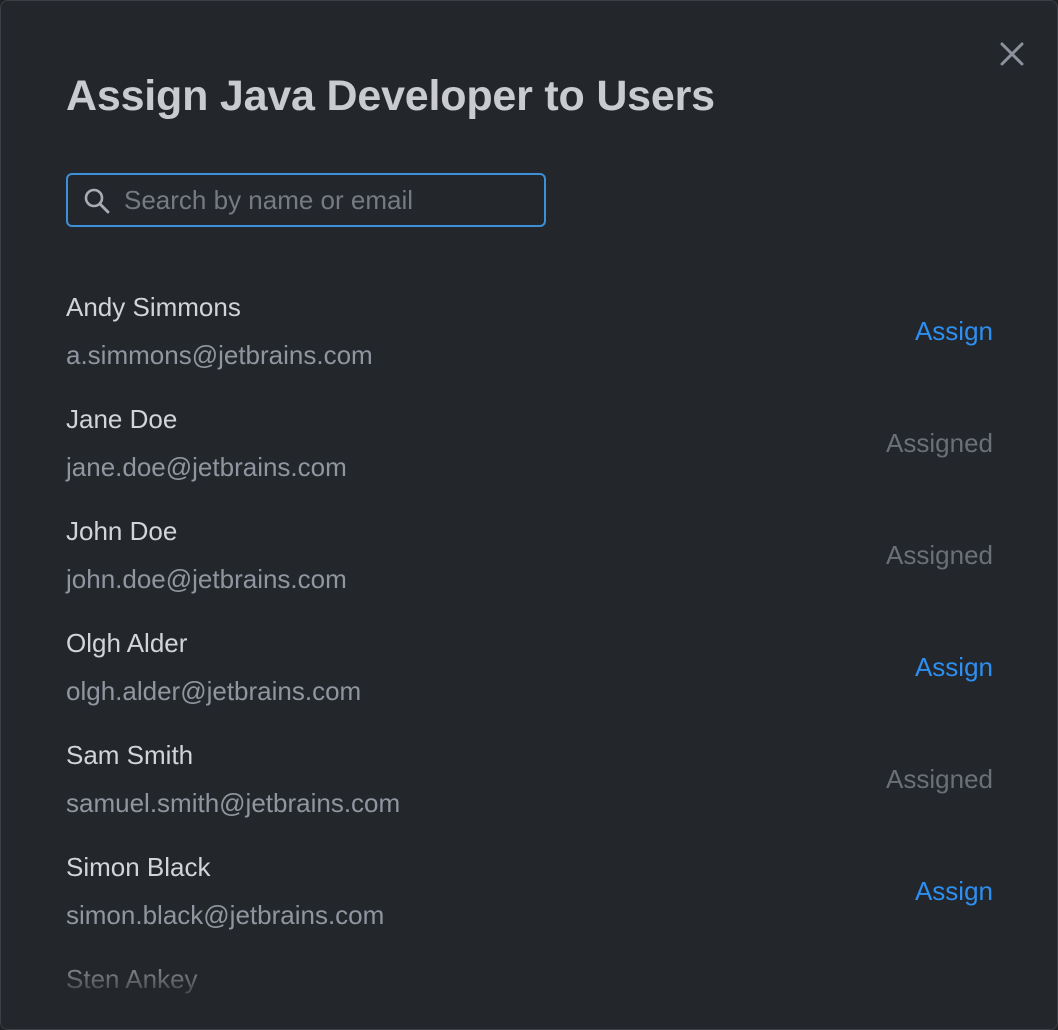 This screenshot has height=1030, width=1058. Describe the element at coordinates (390, 96) in the screenshot. I see `dialog-title: Assign Java Developer to Users` at that location.